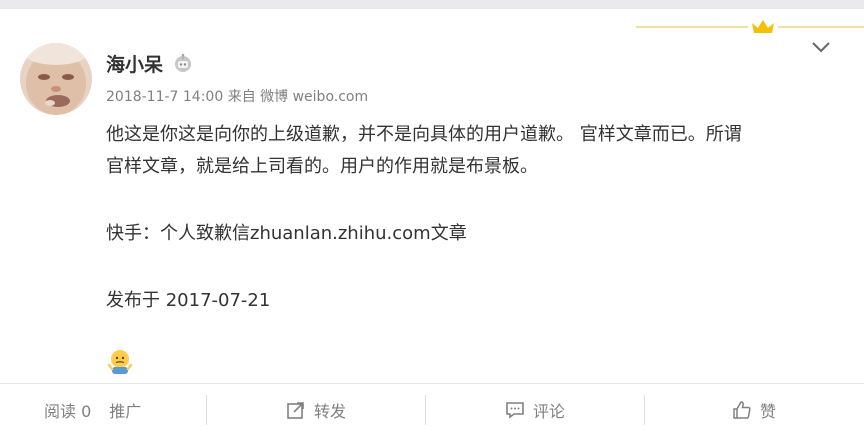  What do you see at coordinates (515, 410) in the screenshot?
I see `comment-icon` at bounding box center [515, 410].